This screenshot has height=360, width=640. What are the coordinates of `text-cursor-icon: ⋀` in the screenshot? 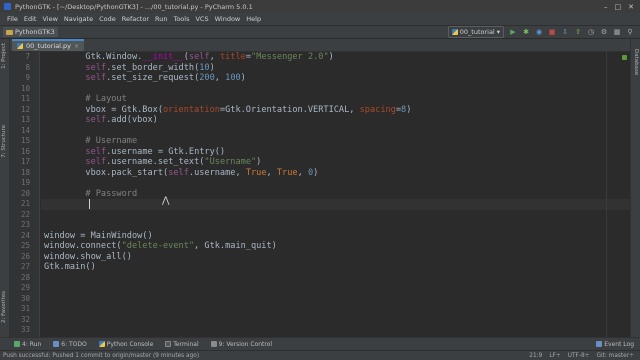 It's located at (166, 201).